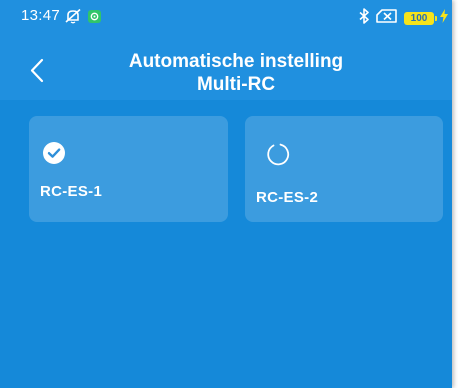 This screenshot has height=388, width=458. What do you see at coordinates (287, 197) in the screenshot?
I see `device-label: RC-ES-2` at bounding box center [287, 197].